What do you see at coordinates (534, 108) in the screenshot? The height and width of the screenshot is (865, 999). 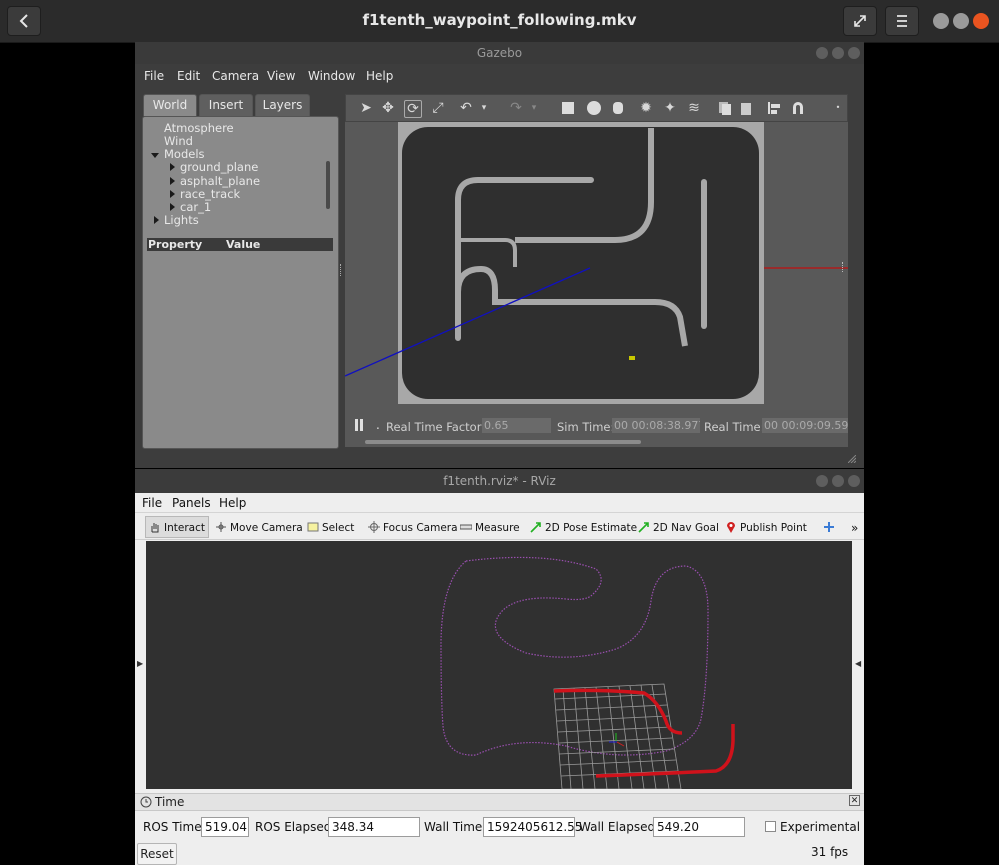 I see `redo-dropdown-icon: ▾` at bounding box center [534, 108].